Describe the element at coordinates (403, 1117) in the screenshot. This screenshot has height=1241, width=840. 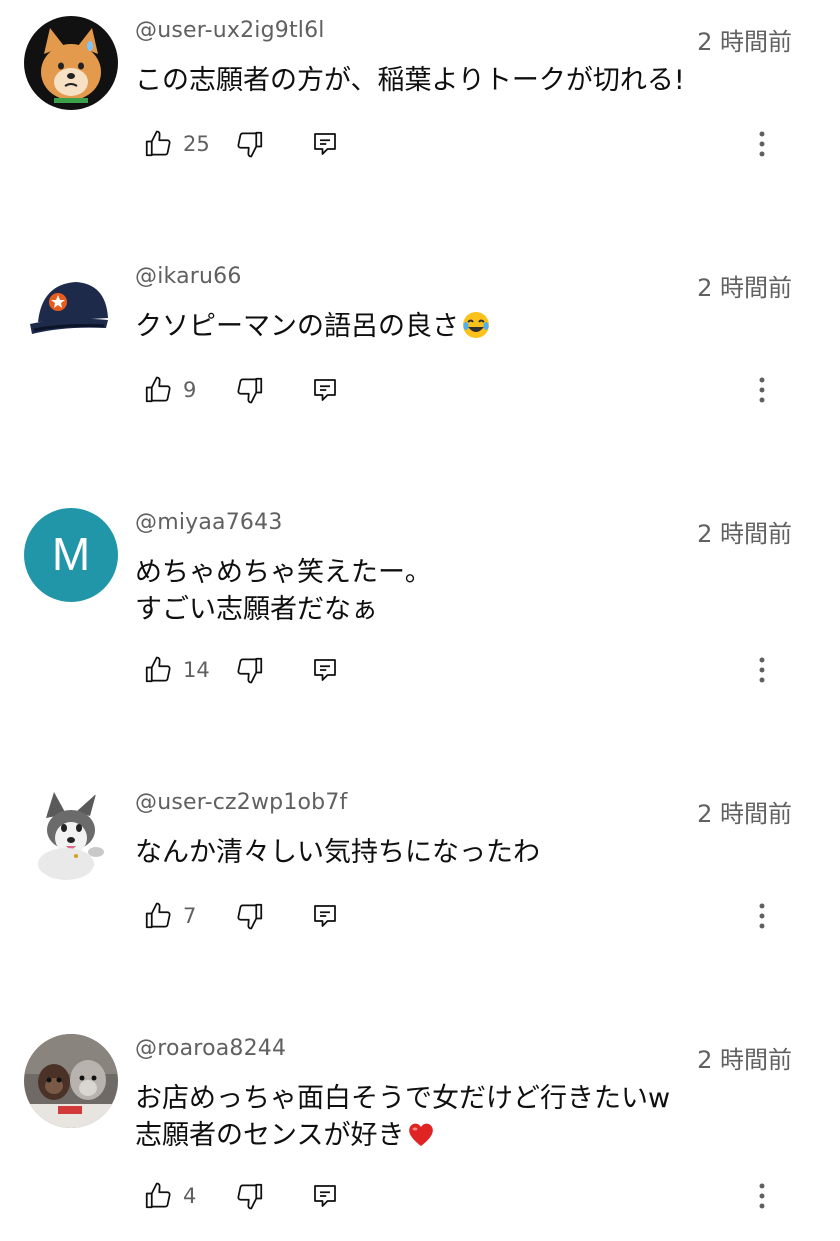
I see `comment-text-body: お店めっちゃ面白そうで女だけど行きたいw 志願者のセンスが好き` at that location.